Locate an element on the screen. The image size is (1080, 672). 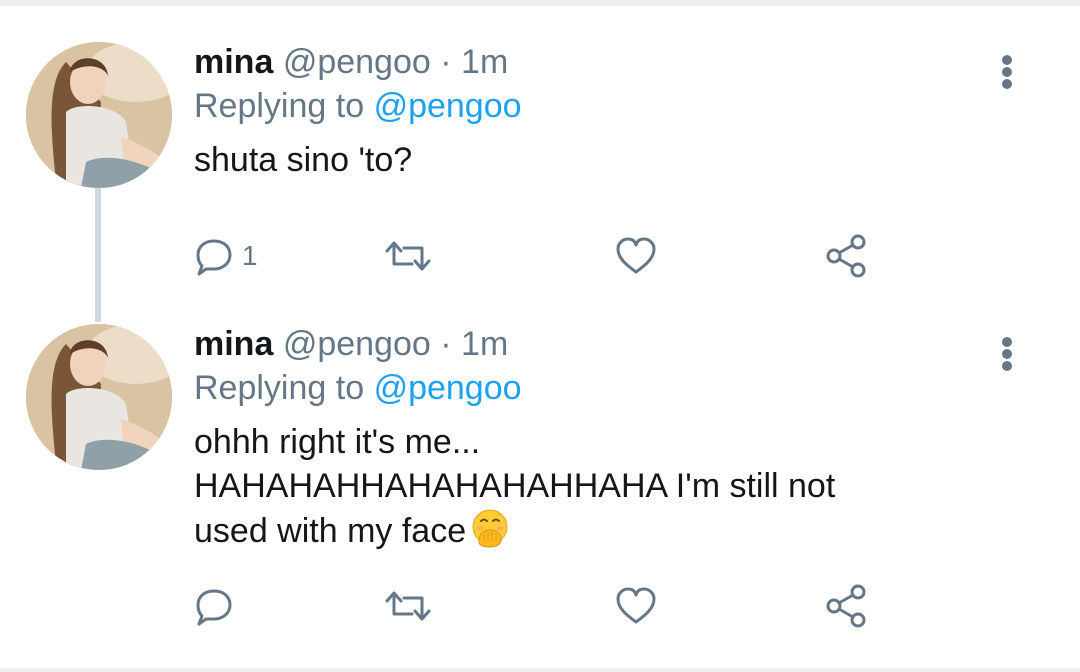
tweet-text-line: used with my face is located at coordinates (330, 531).